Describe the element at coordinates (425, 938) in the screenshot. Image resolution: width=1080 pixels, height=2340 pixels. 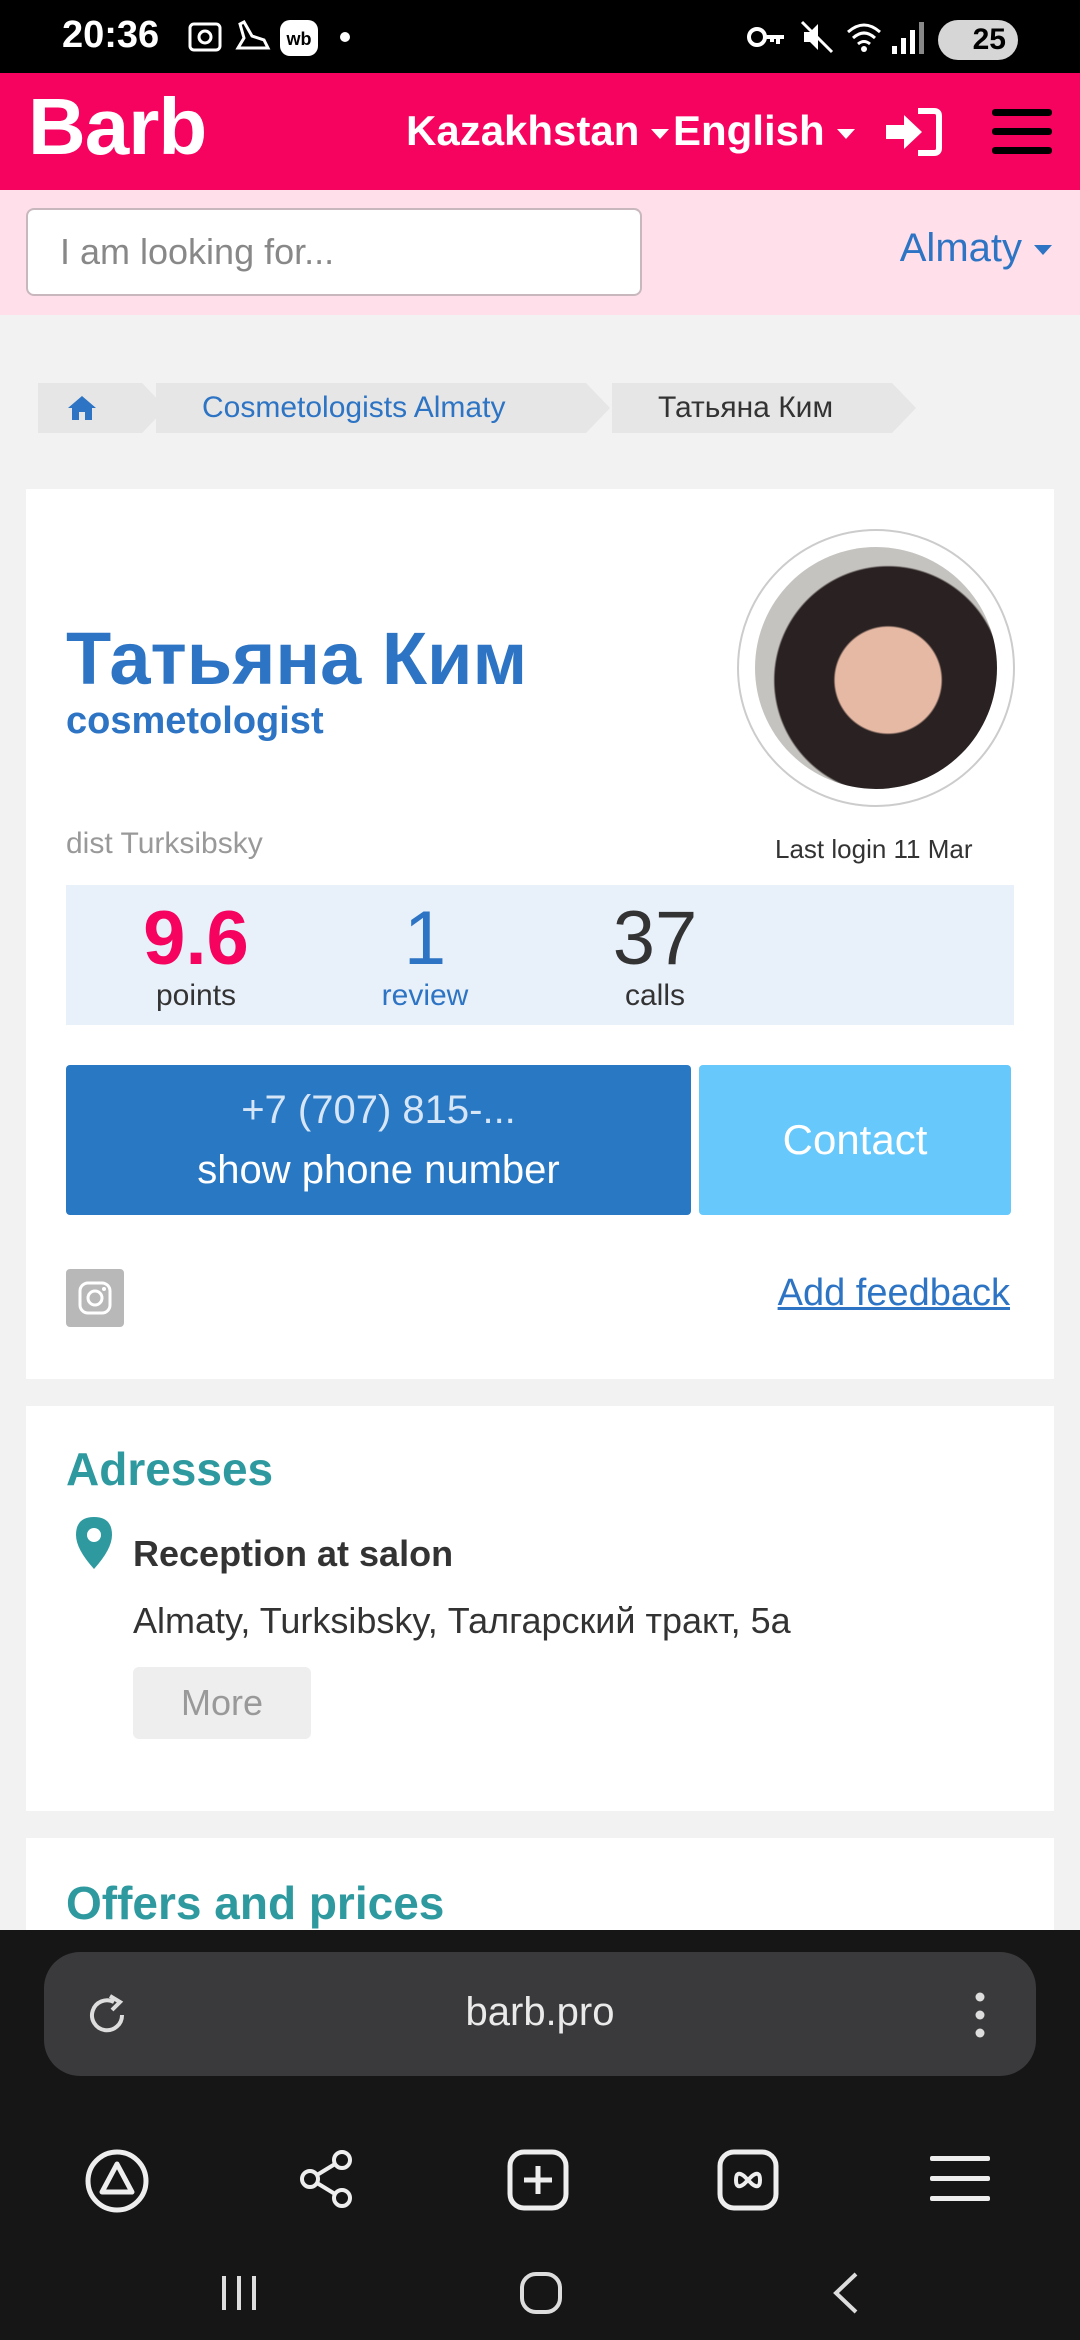
I see `reviews-value: 1` at that location.